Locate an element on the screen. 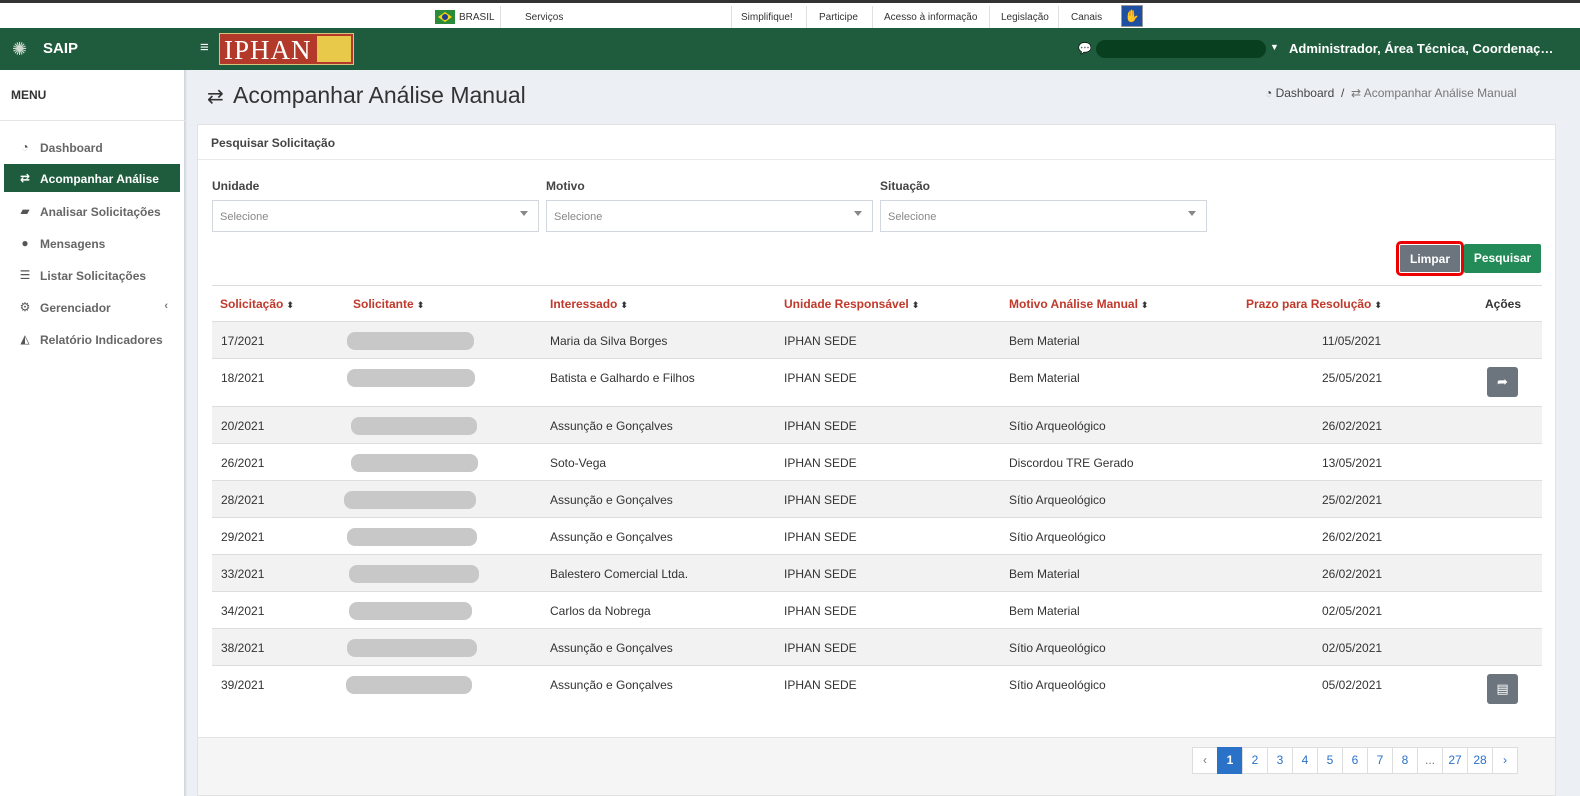 The image size is (1580, 796). search-button: Pesquisar is located at coordinates (1502, 258).